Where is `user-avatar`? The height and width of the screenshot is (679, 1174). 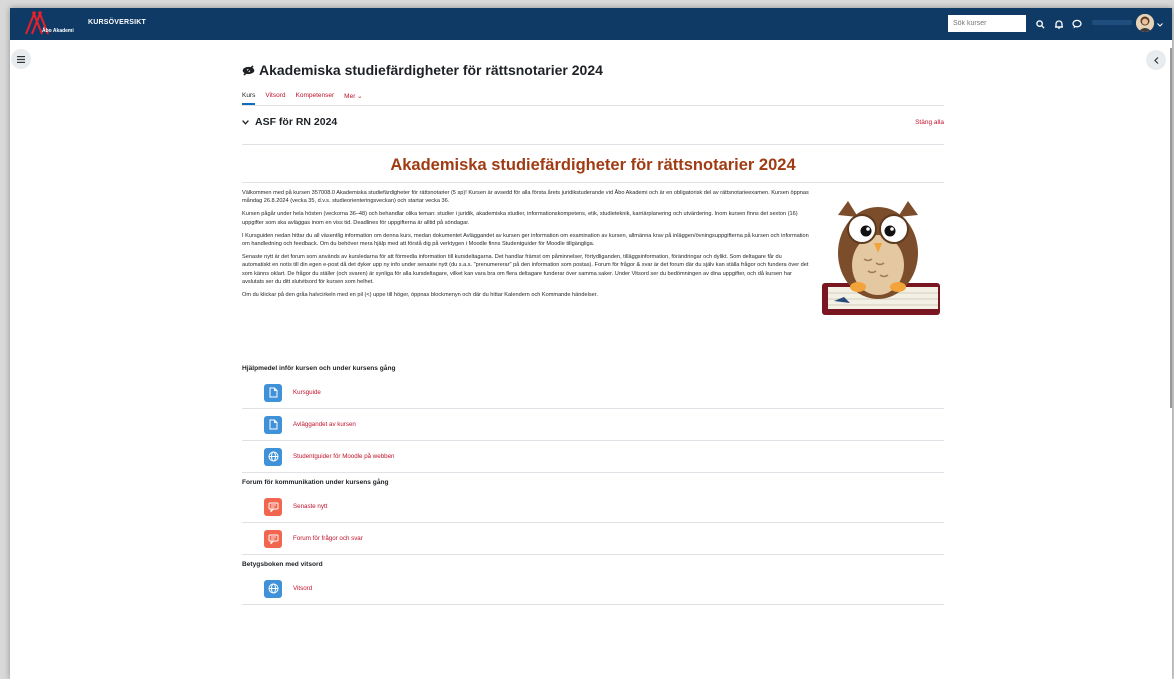 user-avatar is located at coordinates (1145, 23).